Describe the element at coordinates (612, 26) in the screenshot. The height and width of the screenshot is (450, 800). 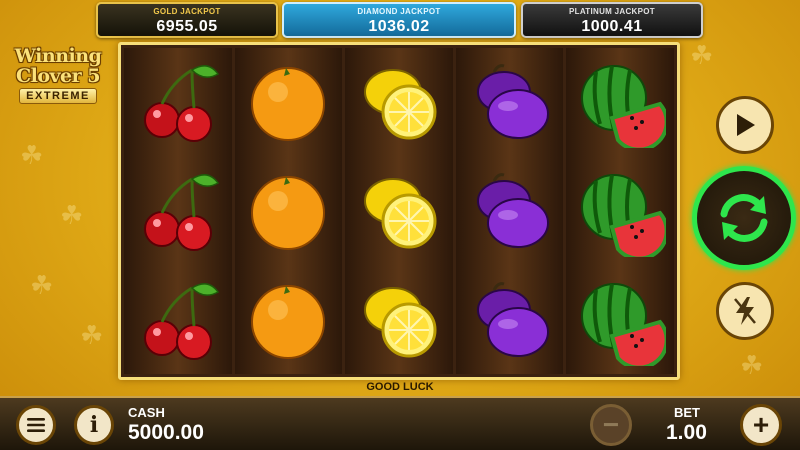
I see `platinum-jackpot-value: 1000.41` at that location.